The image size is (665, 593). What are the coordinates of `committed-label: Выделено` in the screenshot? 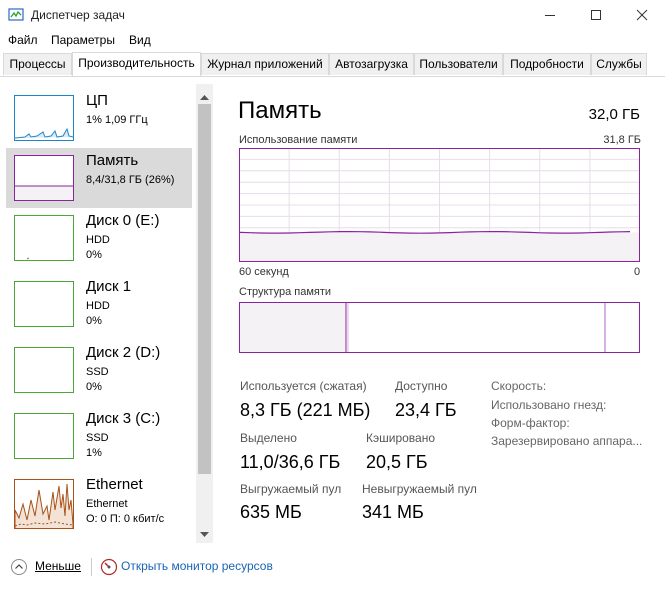 It's located at (268, 438).